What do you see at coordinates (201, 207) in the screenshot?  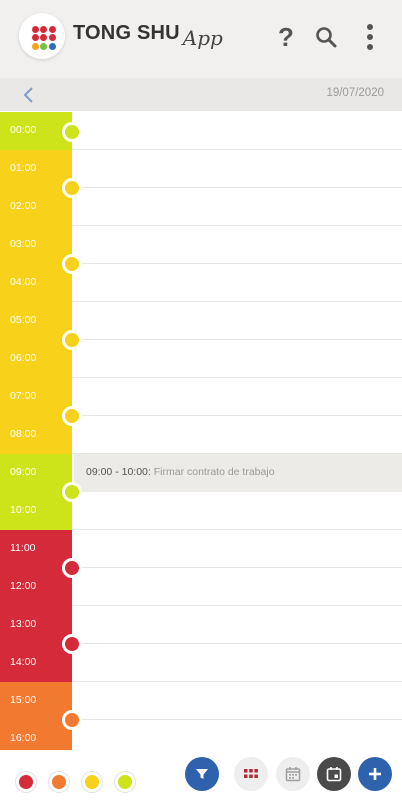 I see `hour-row: 02:00` at bounding box center [201, 207].